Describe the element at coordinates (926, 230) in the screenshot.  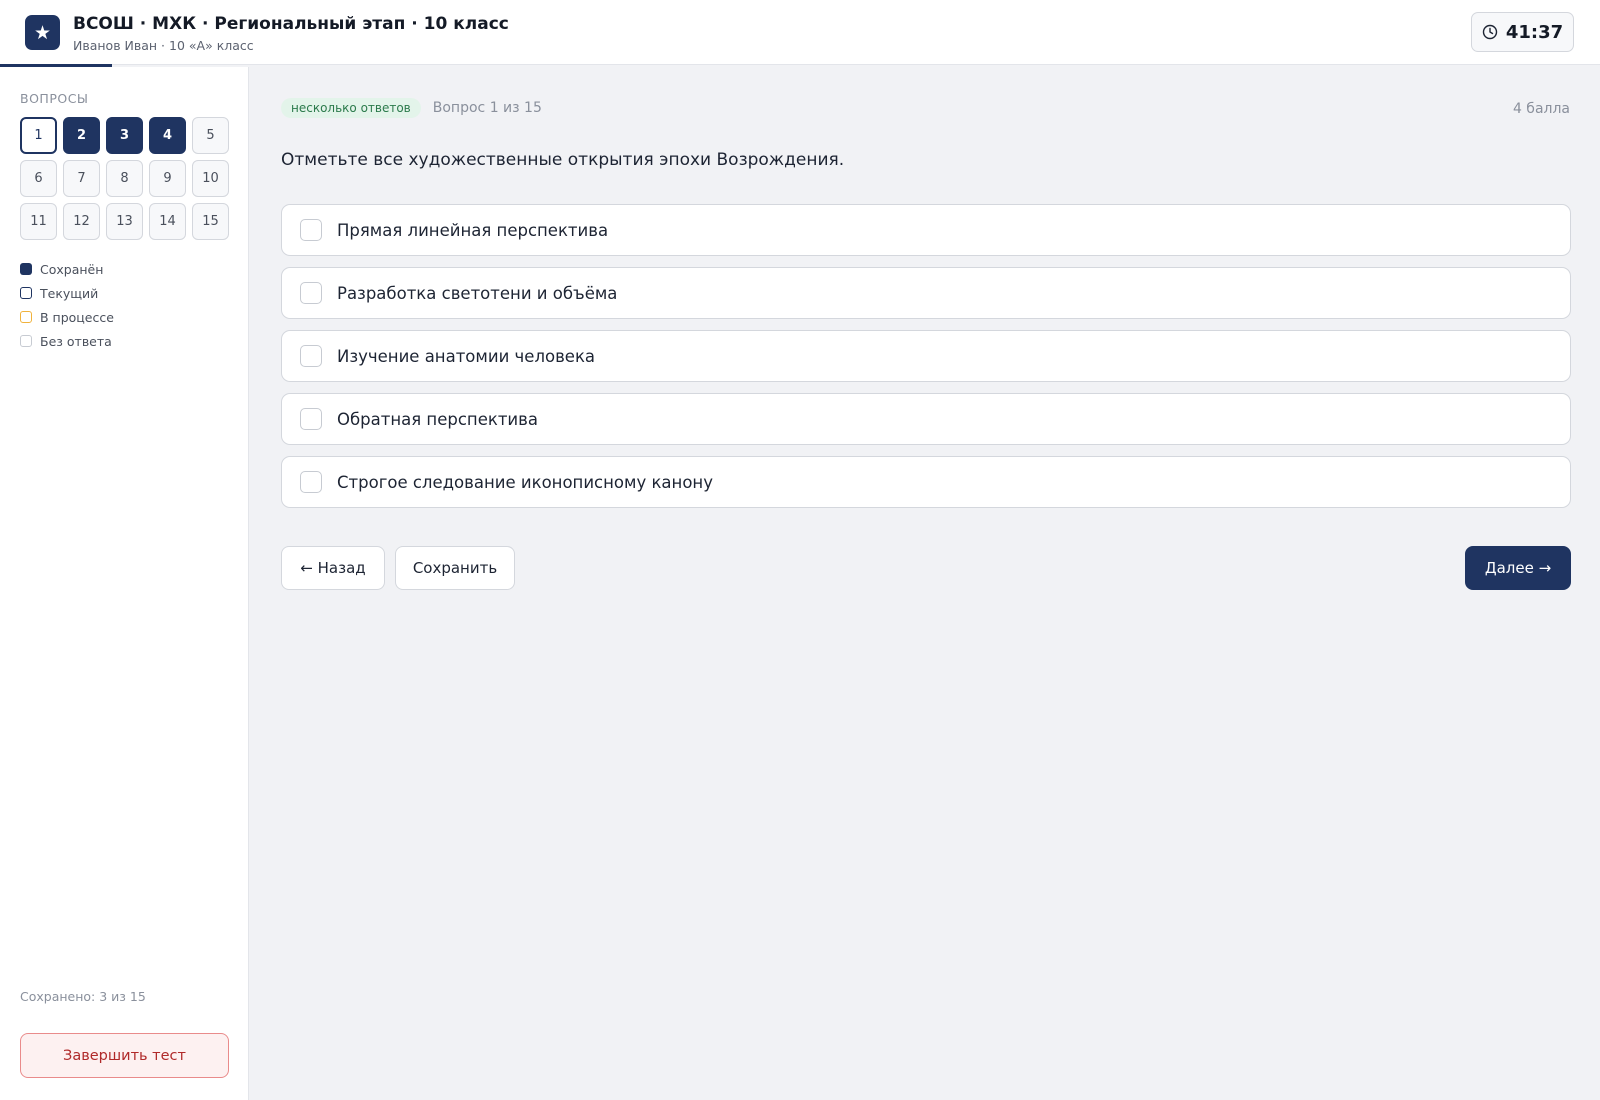
I see `answer-option: Прямая линейная перспектива` at that location.